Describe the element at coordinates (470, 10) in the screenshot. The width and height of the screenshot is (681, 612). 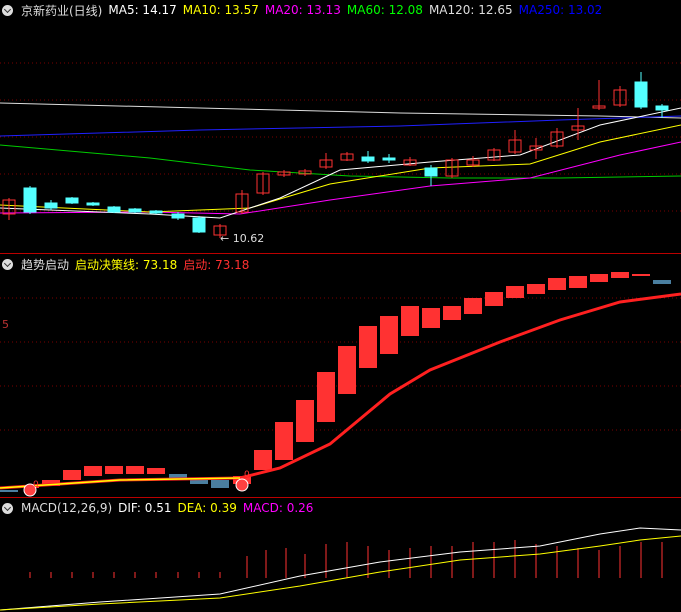
I see `ma120-label: MA120: 12.65` at that location.